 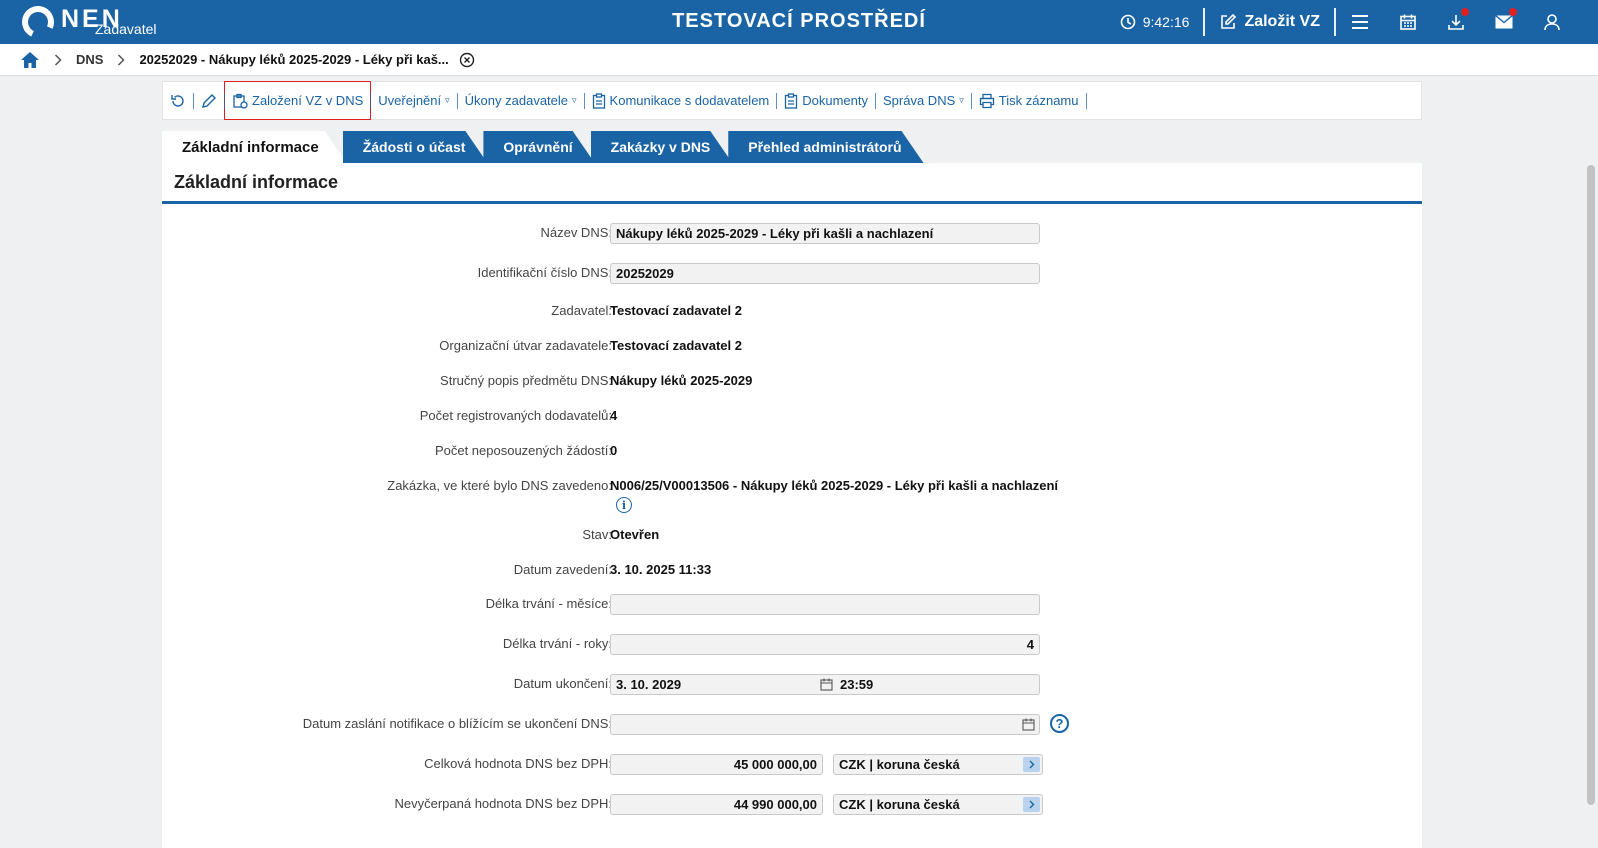 I want to click on id-field: 20252029, so click(x=825, y=273).